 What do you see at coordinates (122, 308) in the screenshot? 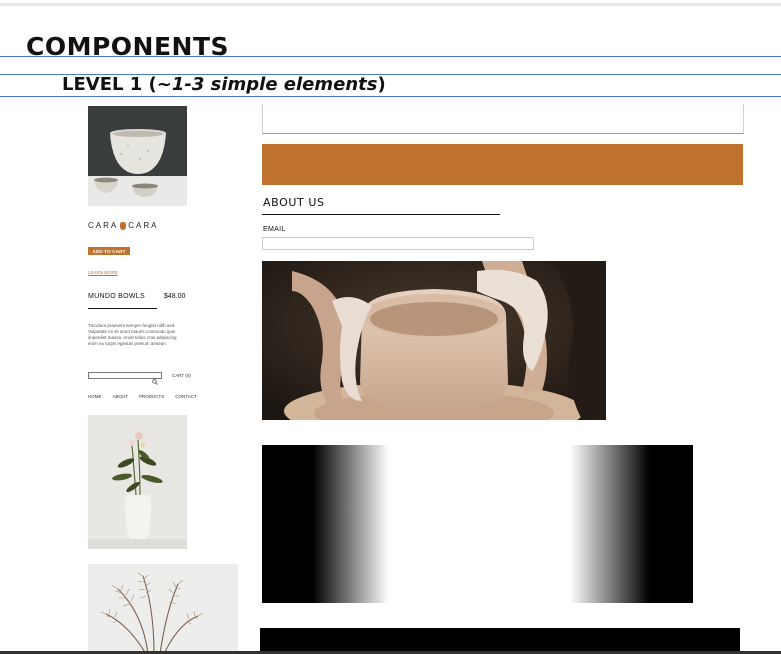
I see `product-divider` at bounding box center [122, 308].